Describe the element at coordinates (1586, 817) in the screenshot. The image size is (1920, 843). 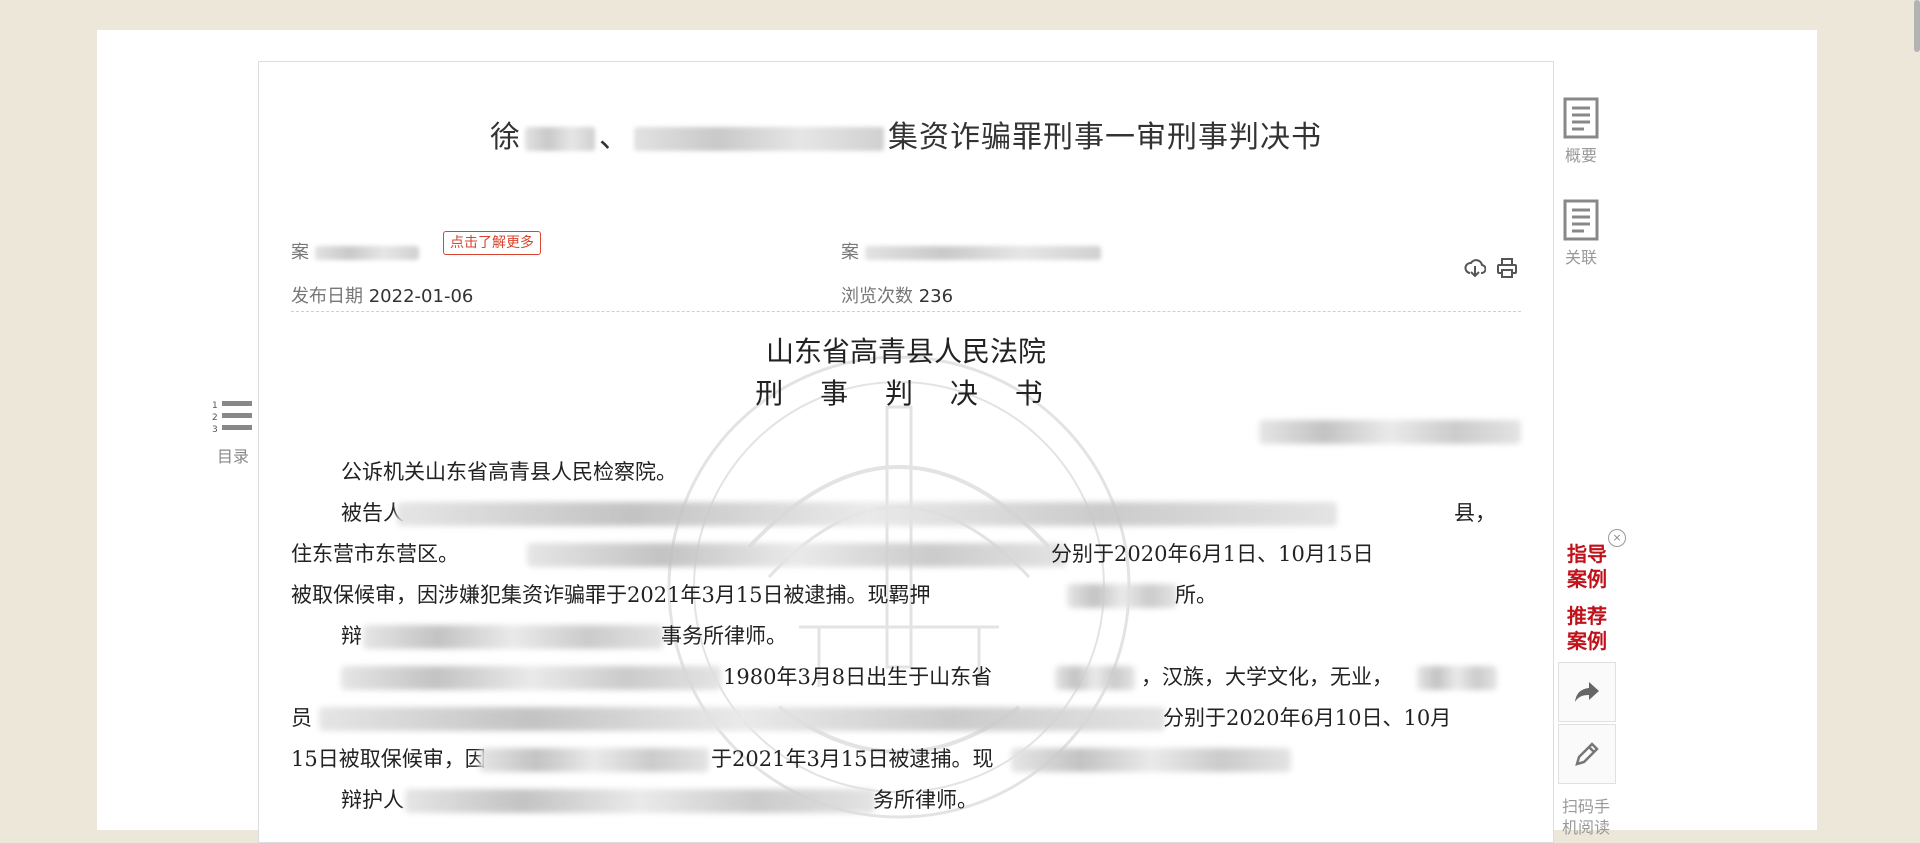
I see `scan-to-read: 扫码手 机阅读` at that location.